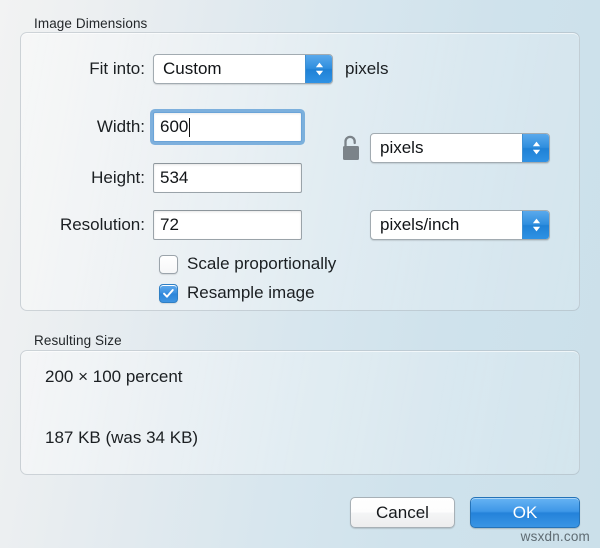 Image resolution: width=600 pixels, height=548 pixels. What do you see at coordinates (227, 127) in the screenshot?
I see `width-input: 600` at bounding box center [227, 127].